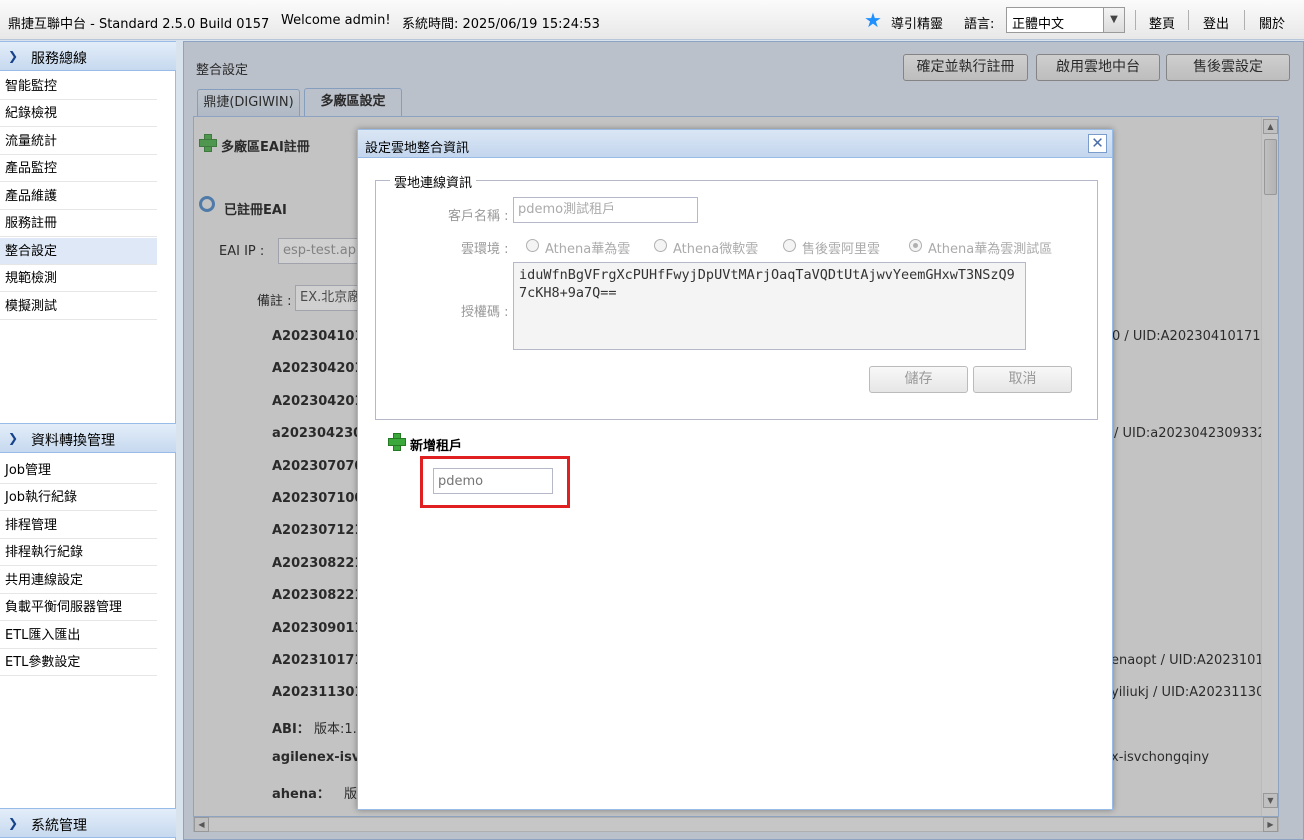  I want to click on welcome-text: Welcome admin!, so click(336, 20).